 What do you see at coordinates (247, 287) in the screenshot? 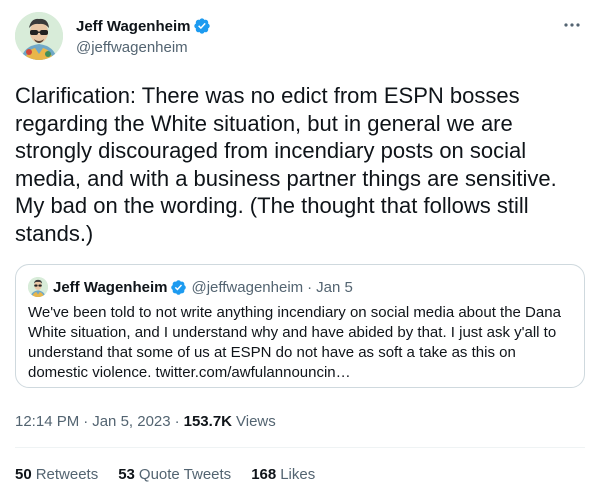
I see `quoted-author-handle: @jeffwagenheim` at bounding box center [247, 287].